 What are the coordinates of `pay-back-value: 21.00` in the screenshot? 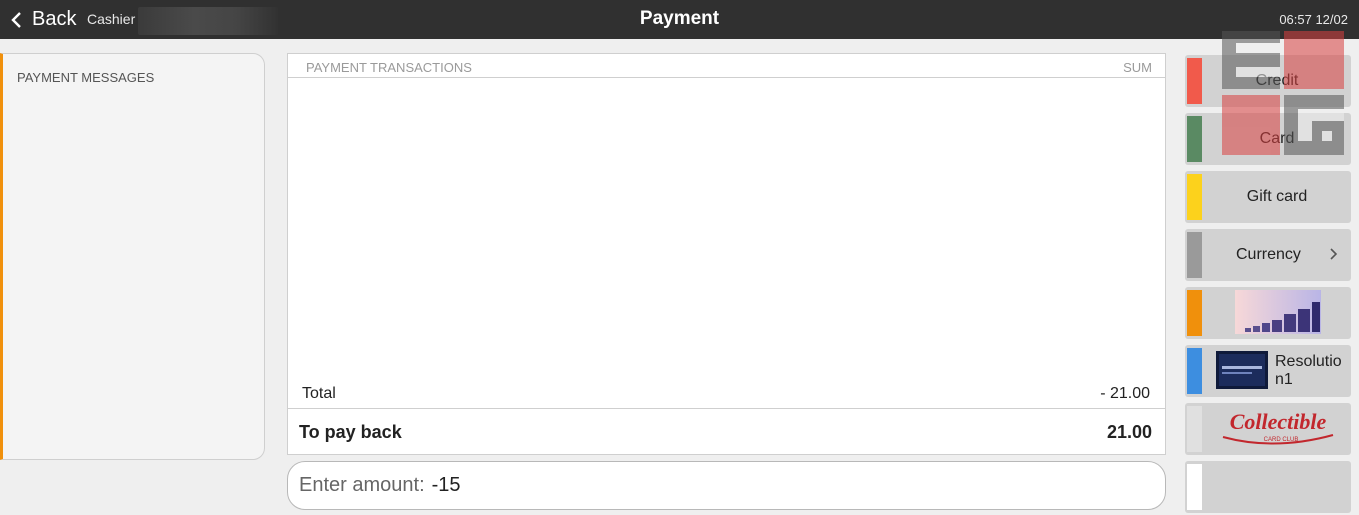 It's located at (1129, 432).